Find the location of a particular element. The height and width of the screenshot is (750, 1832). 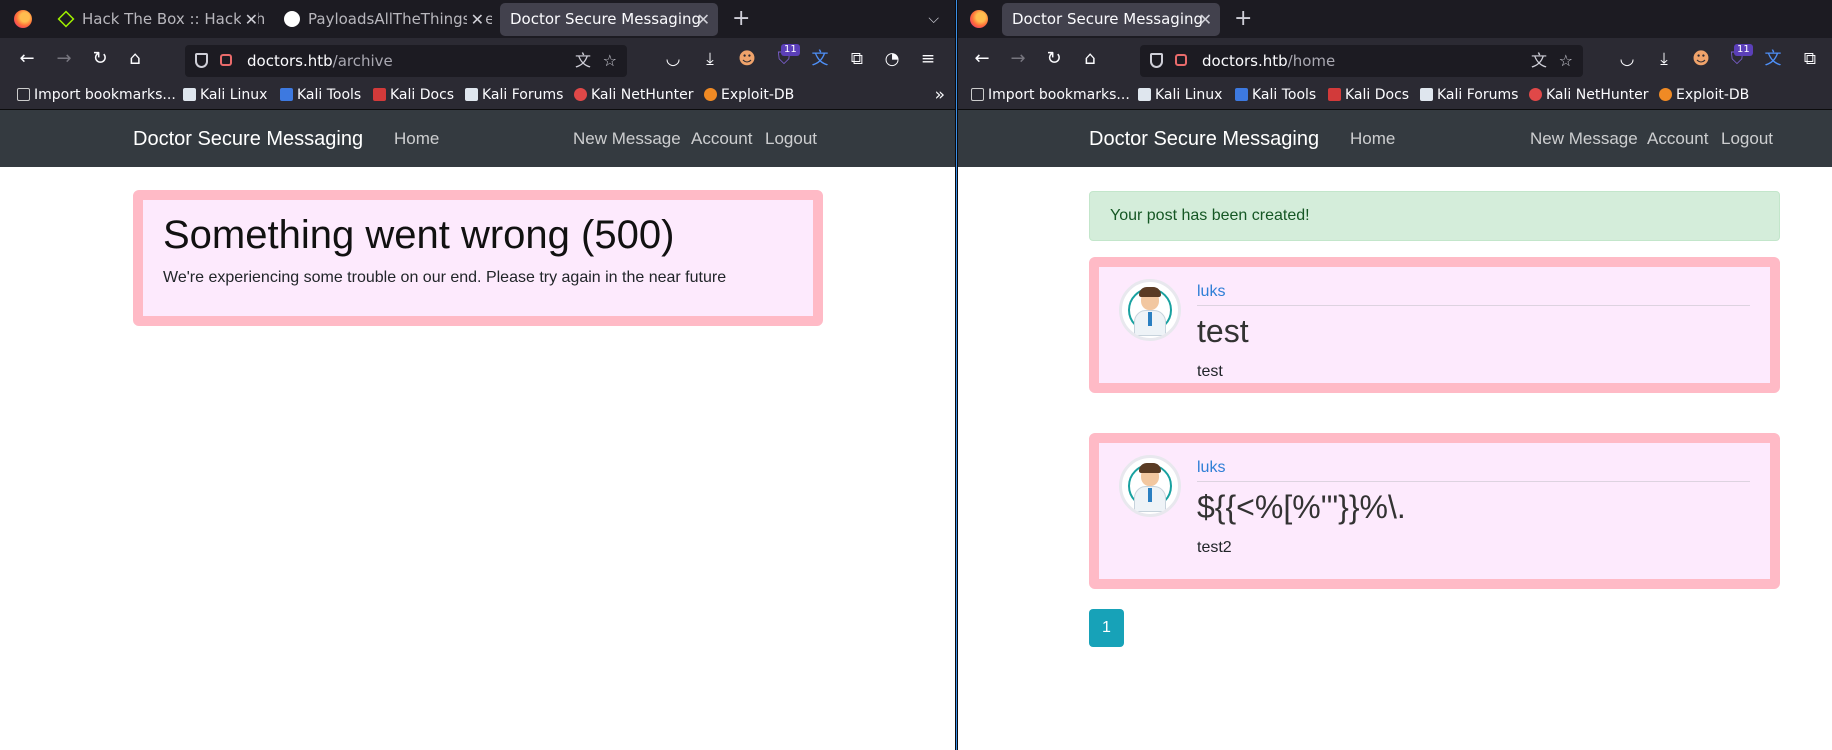

exploit-db-icon is located at coordinates (1665, 94).